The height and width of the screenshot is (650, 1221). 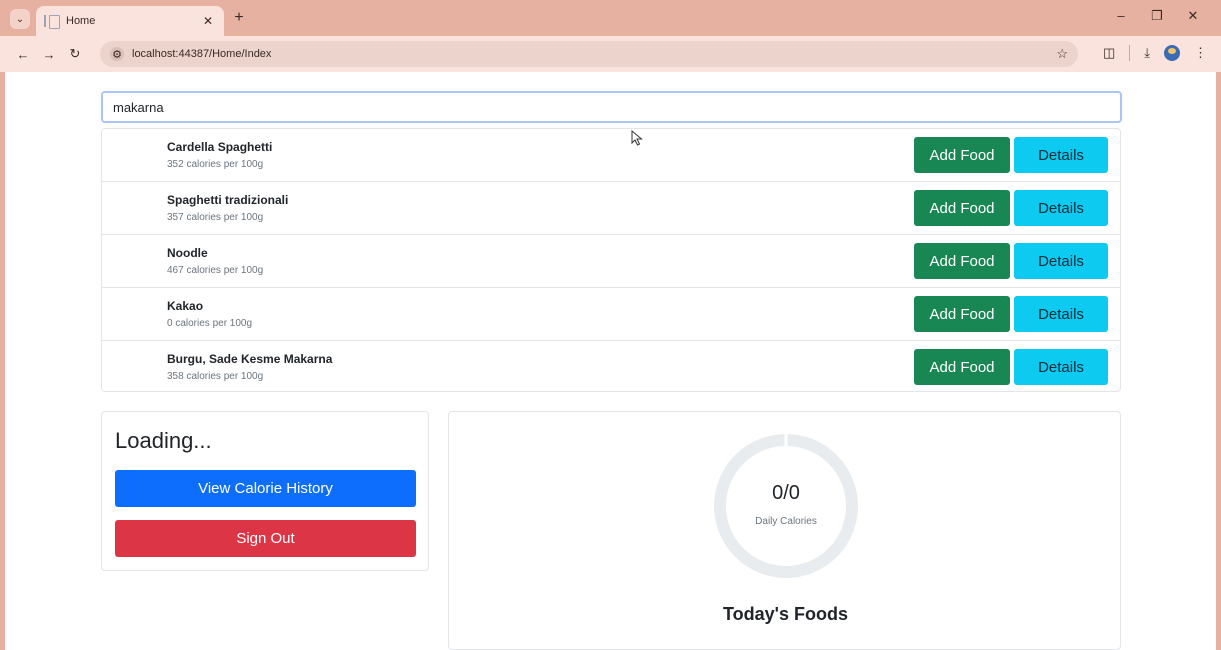 I want to click on close-icon: ✕, so click(x=208, y=21).